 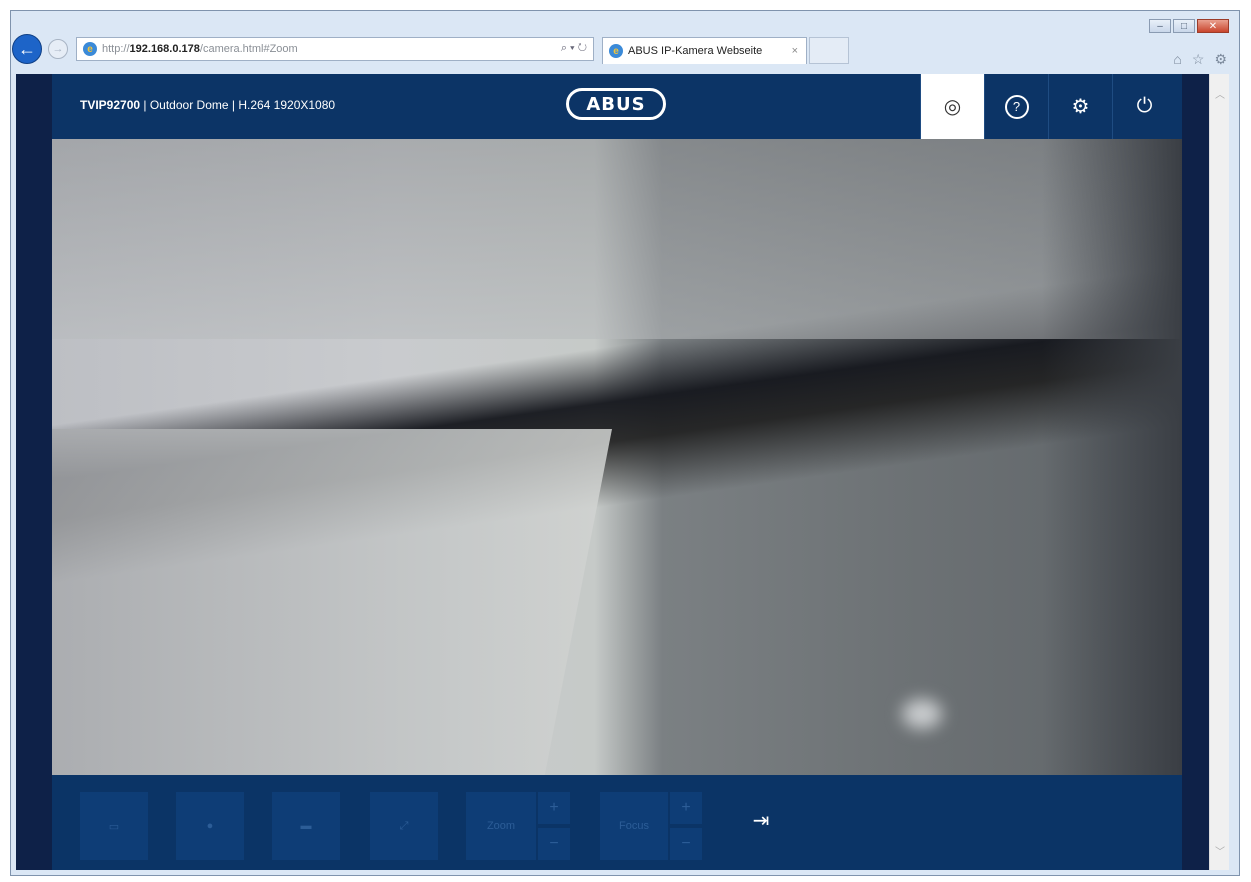 I want to click on help-icon: ?, so click(x=1016, y=106).